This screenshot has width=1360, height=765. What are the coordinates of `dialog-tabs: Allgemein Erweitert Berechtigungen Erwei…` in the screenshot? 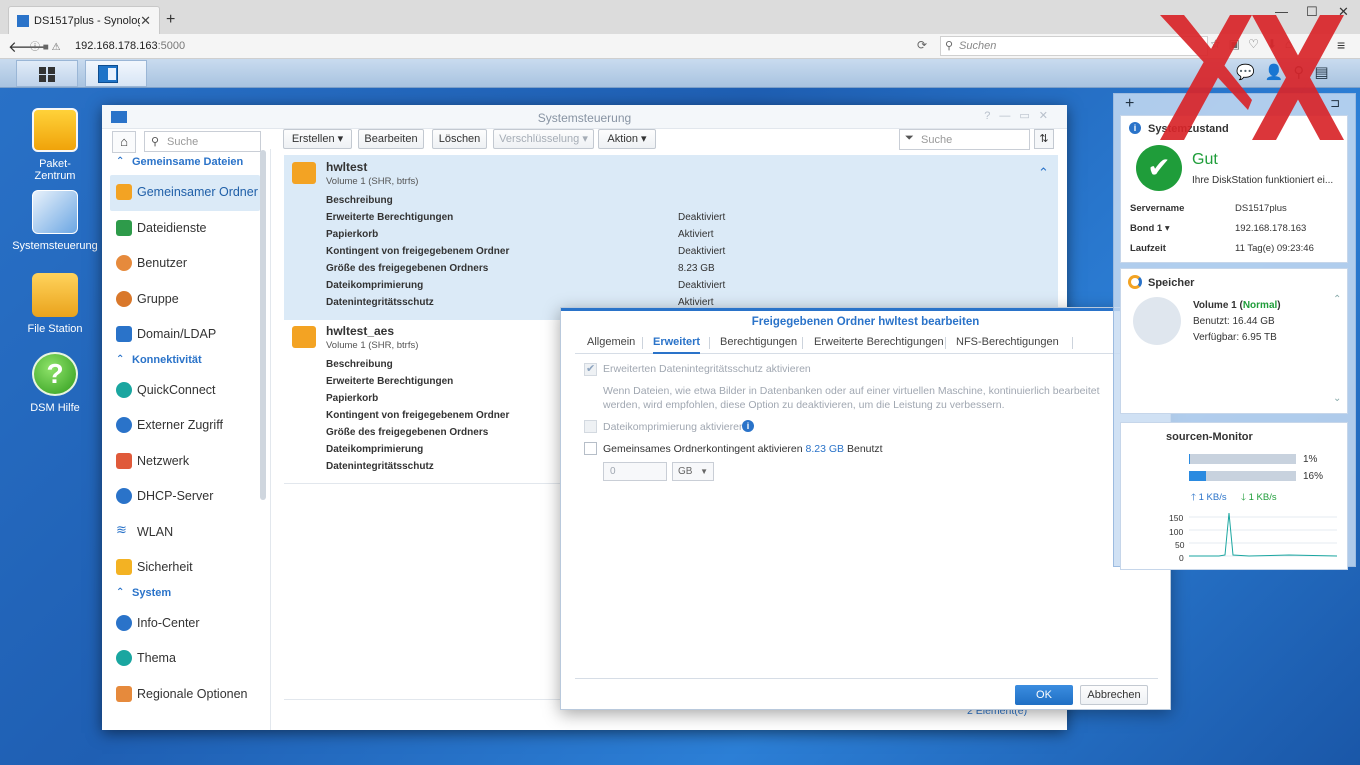 It's located at (866, 343).